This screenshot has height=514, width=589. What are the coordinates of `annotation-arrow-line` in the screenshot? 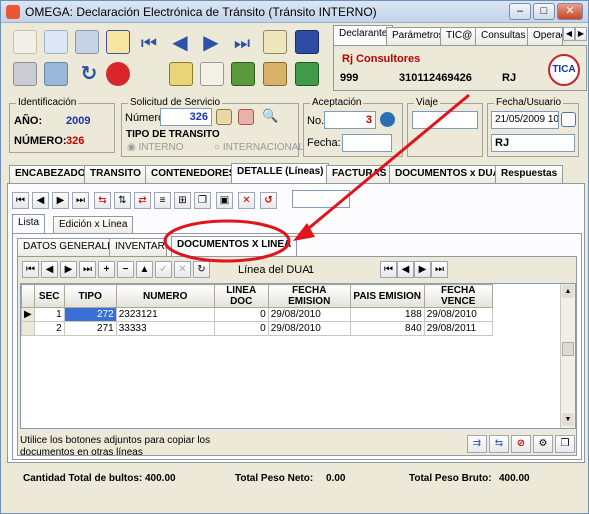 It's located at (386, 164).